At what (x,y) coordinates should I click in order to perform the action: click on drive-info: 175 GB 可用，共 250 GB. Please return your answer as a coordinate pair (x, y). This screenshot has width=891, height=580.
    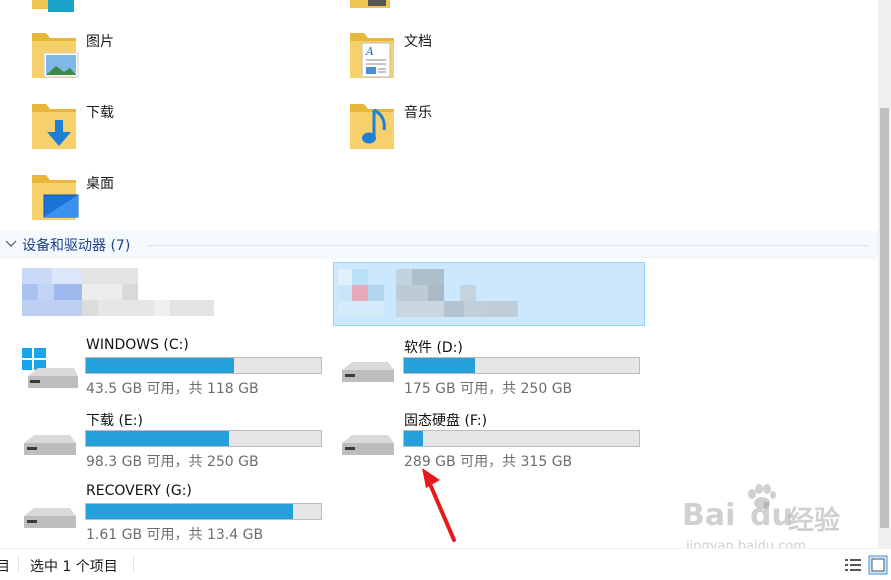
    Looking at the image, I should click on (488, 389).